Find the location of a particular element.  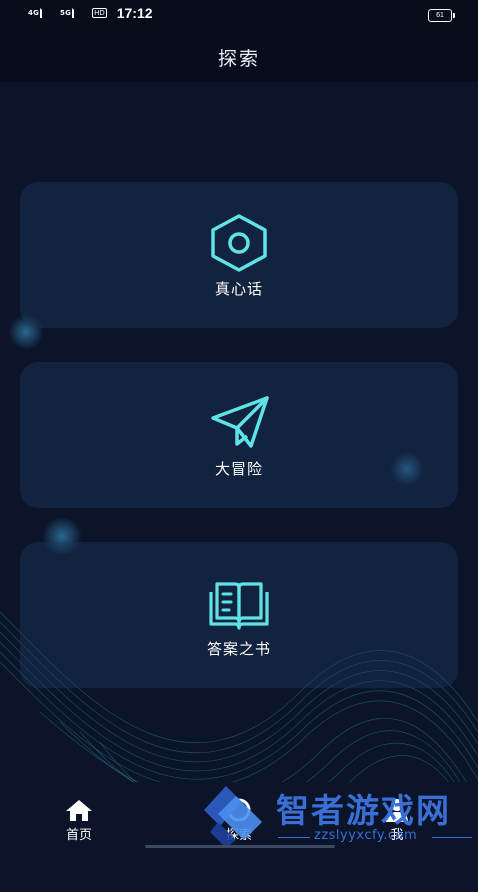

watermark-logo-icon is located at coordinates (233, 817).